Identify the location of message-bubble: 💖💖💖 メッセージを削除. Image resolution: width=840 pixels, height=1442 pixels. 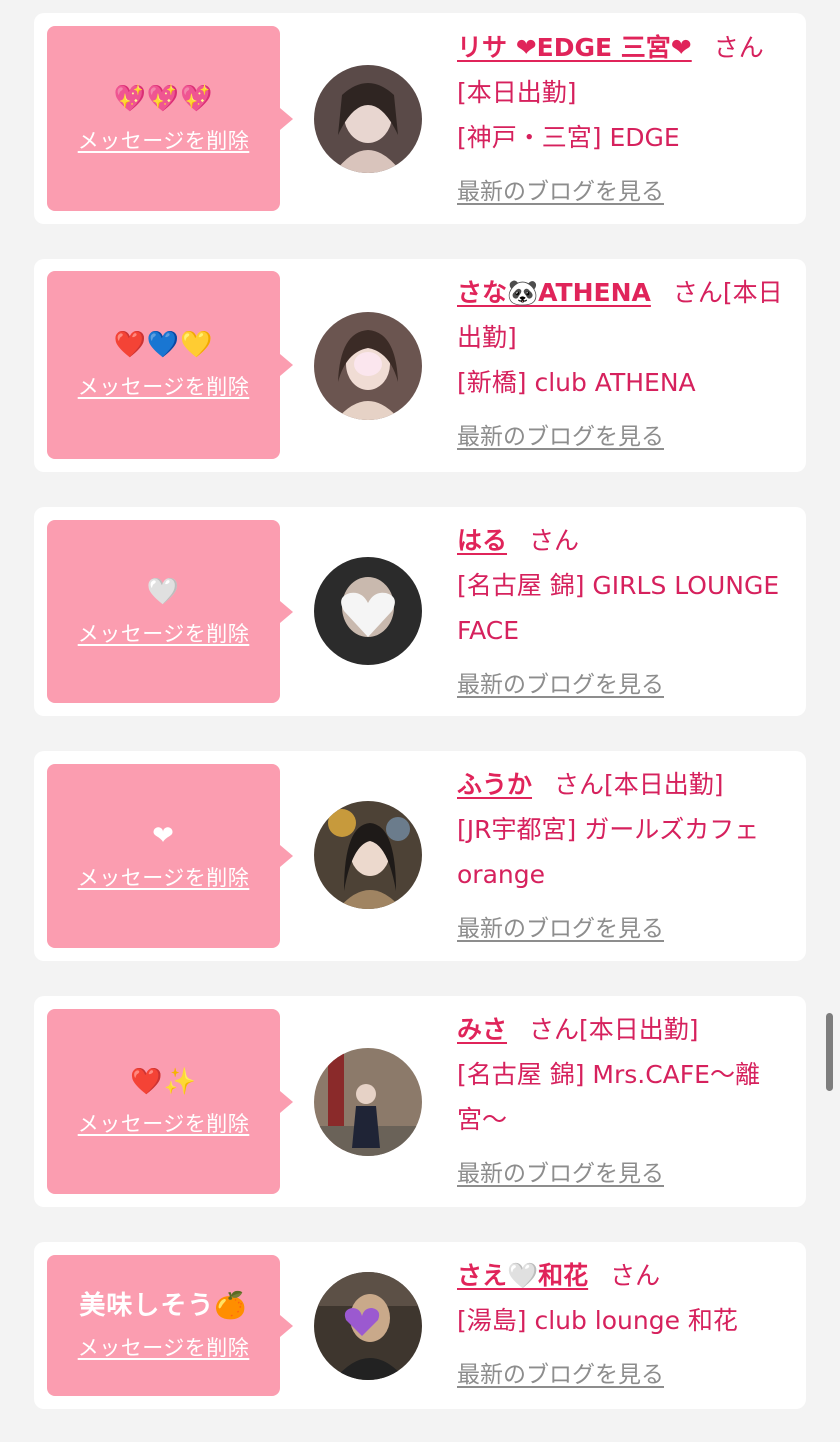
(170, 118).